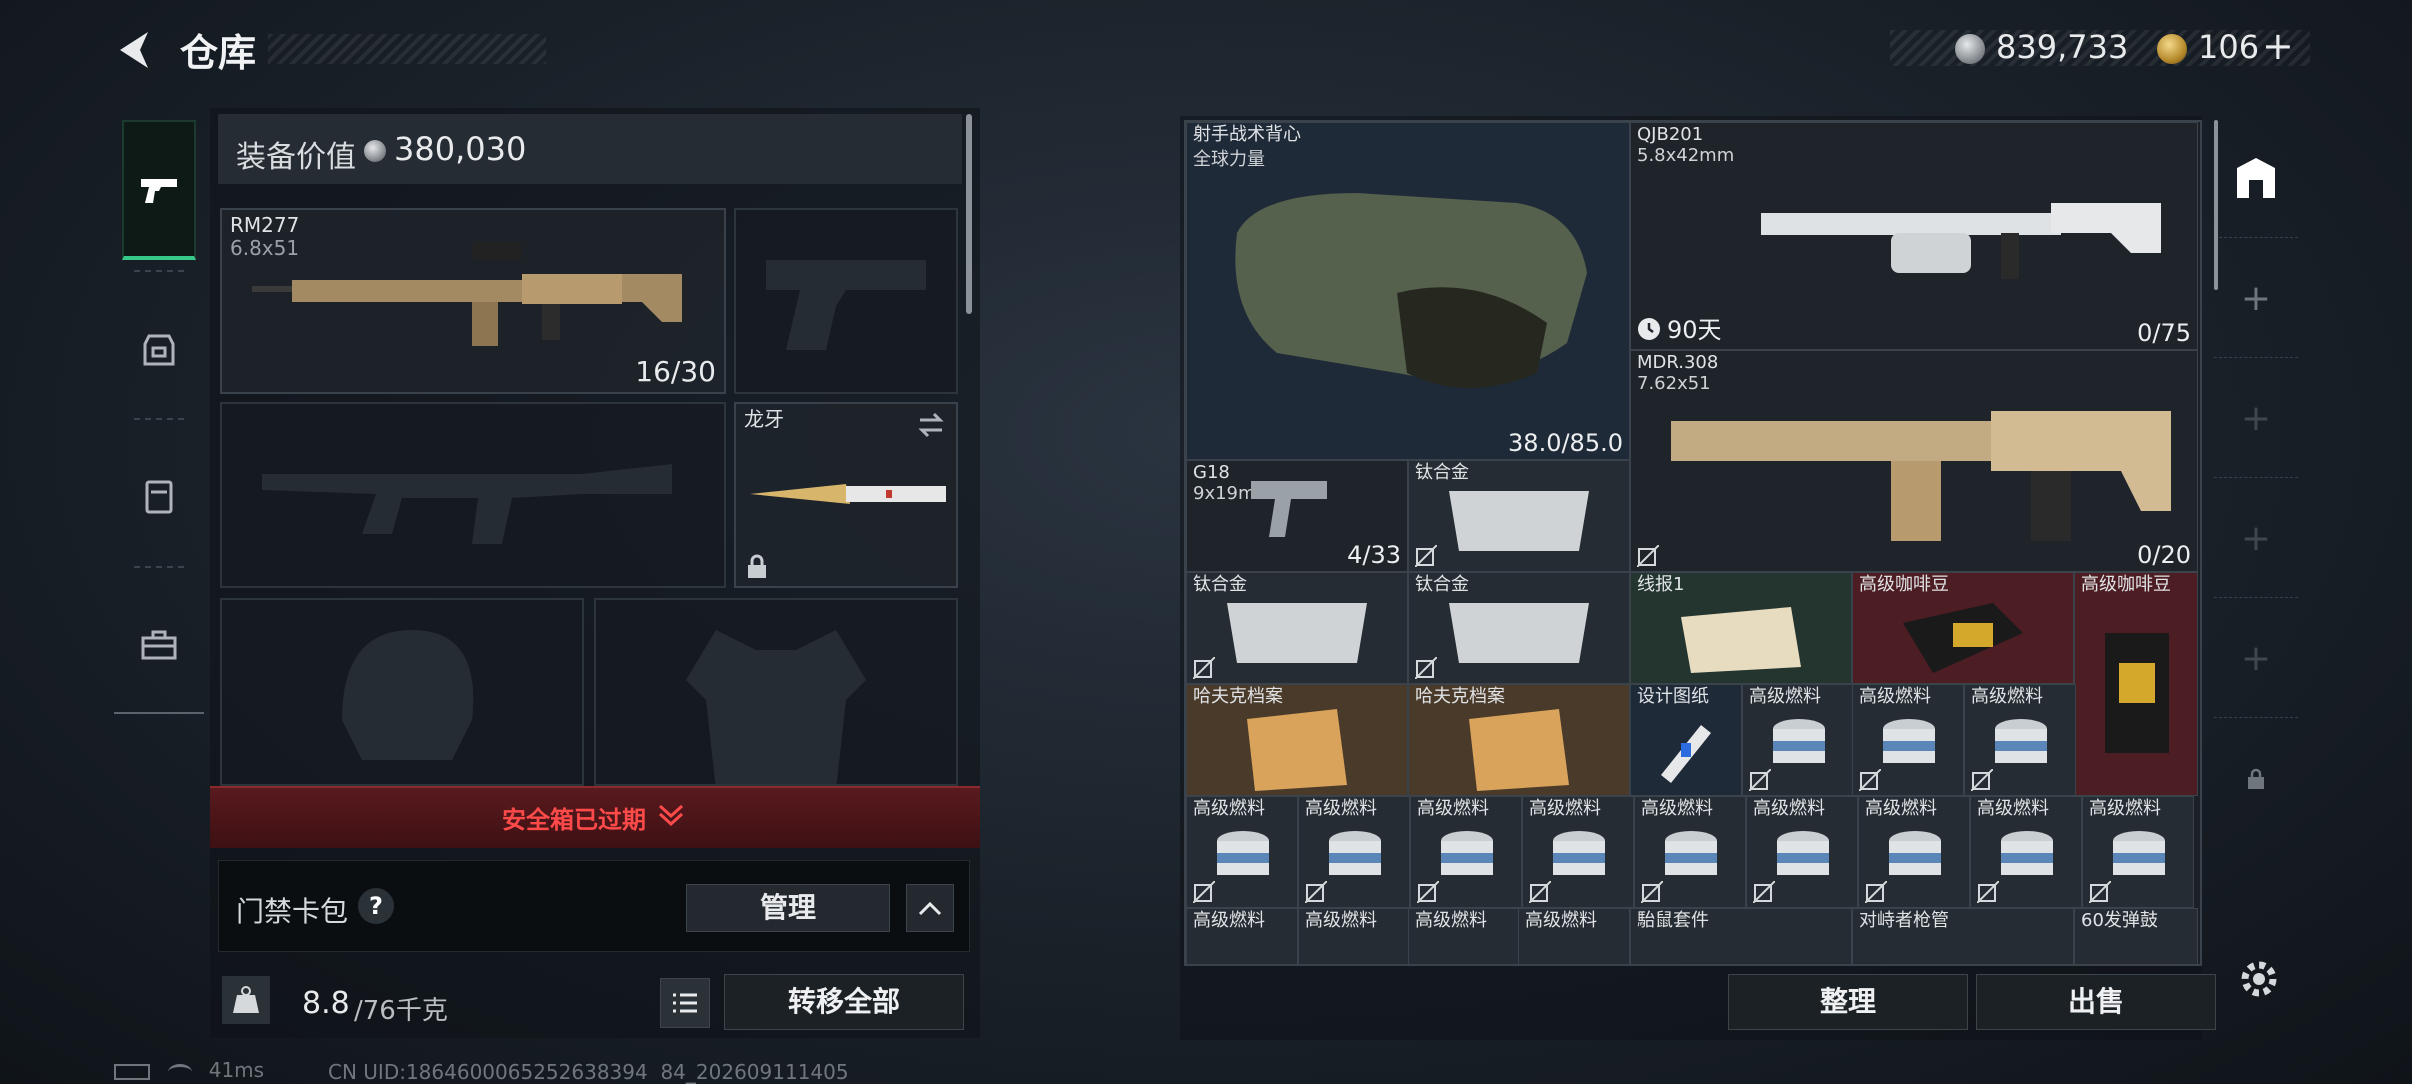 The image size is (2412, 1084). What do you see at coordinates (931, 425) in the screenshot?
I see `swap-icon` at bounding box center [931, 425].